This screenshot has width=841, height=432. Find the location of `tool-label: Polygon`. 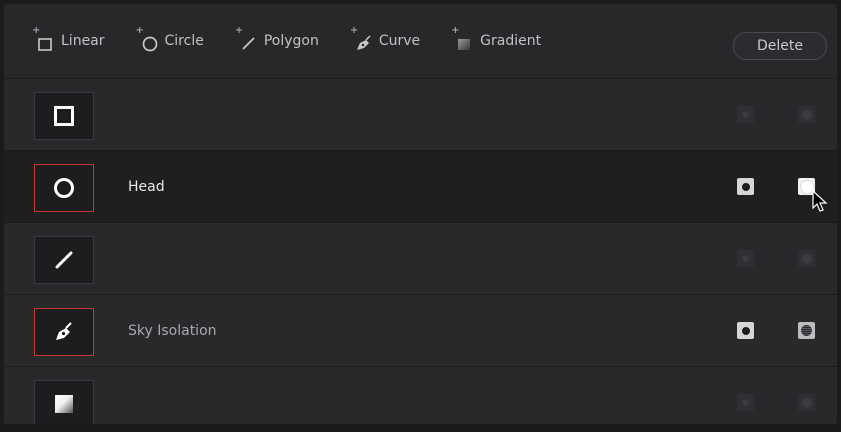

tool-label: Polygon is located at coordinates (291, 41).